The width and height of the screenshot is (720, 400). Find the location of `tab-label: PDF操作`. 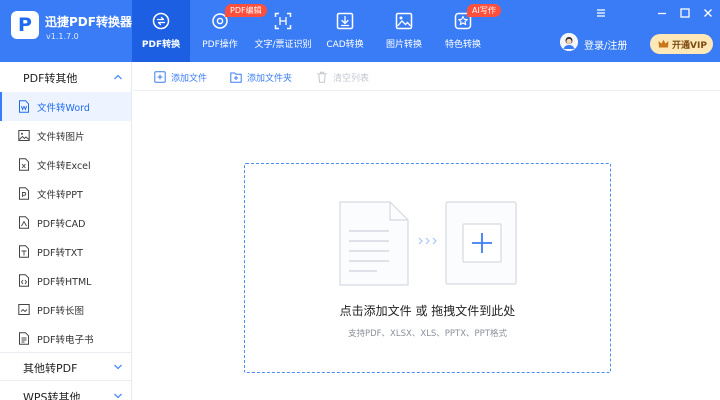

tab-label: PDF操作 is located at coordinates (220, 45).